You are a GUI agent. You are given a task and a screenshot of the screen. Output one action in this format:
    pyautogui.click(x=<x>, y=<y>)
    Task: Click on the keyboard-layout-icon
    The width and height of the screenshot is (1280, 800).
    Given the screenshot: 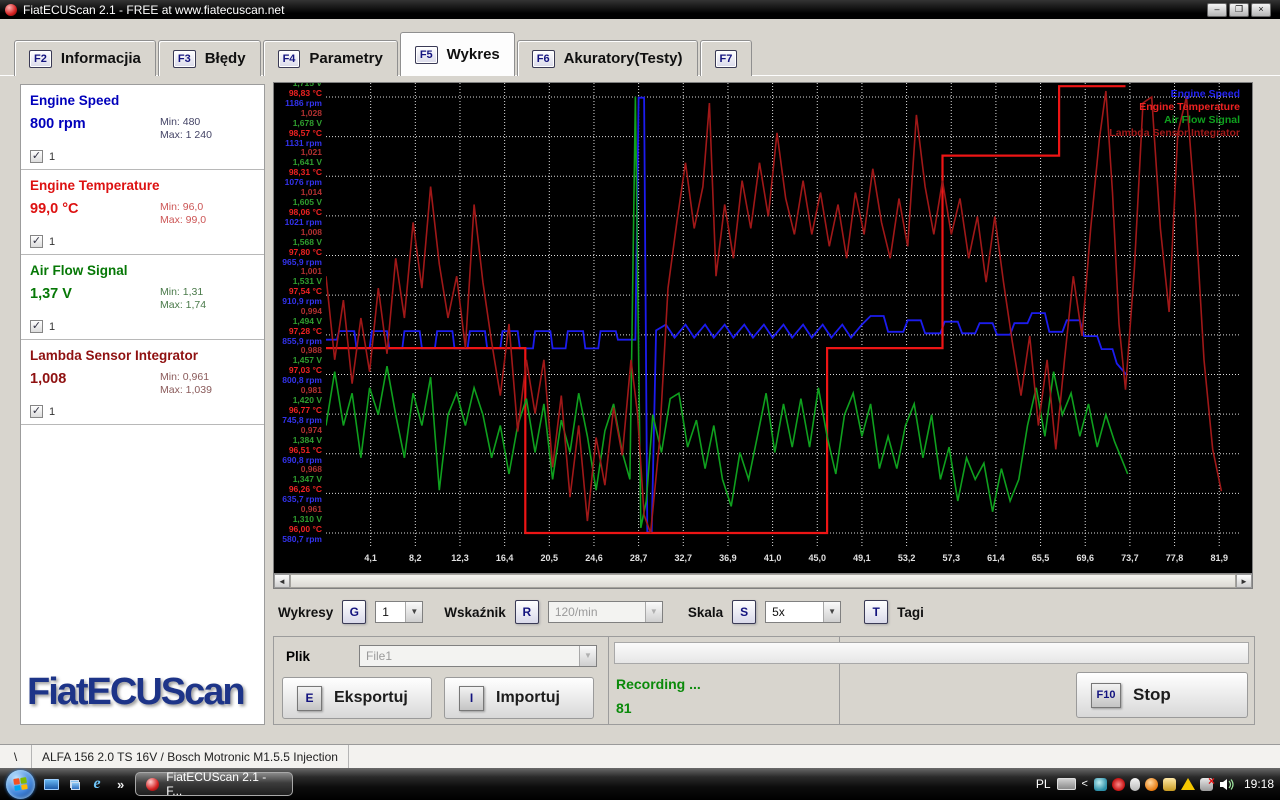 What is the action you would take?
    pyautogui.click(x=1066, y=784)
    